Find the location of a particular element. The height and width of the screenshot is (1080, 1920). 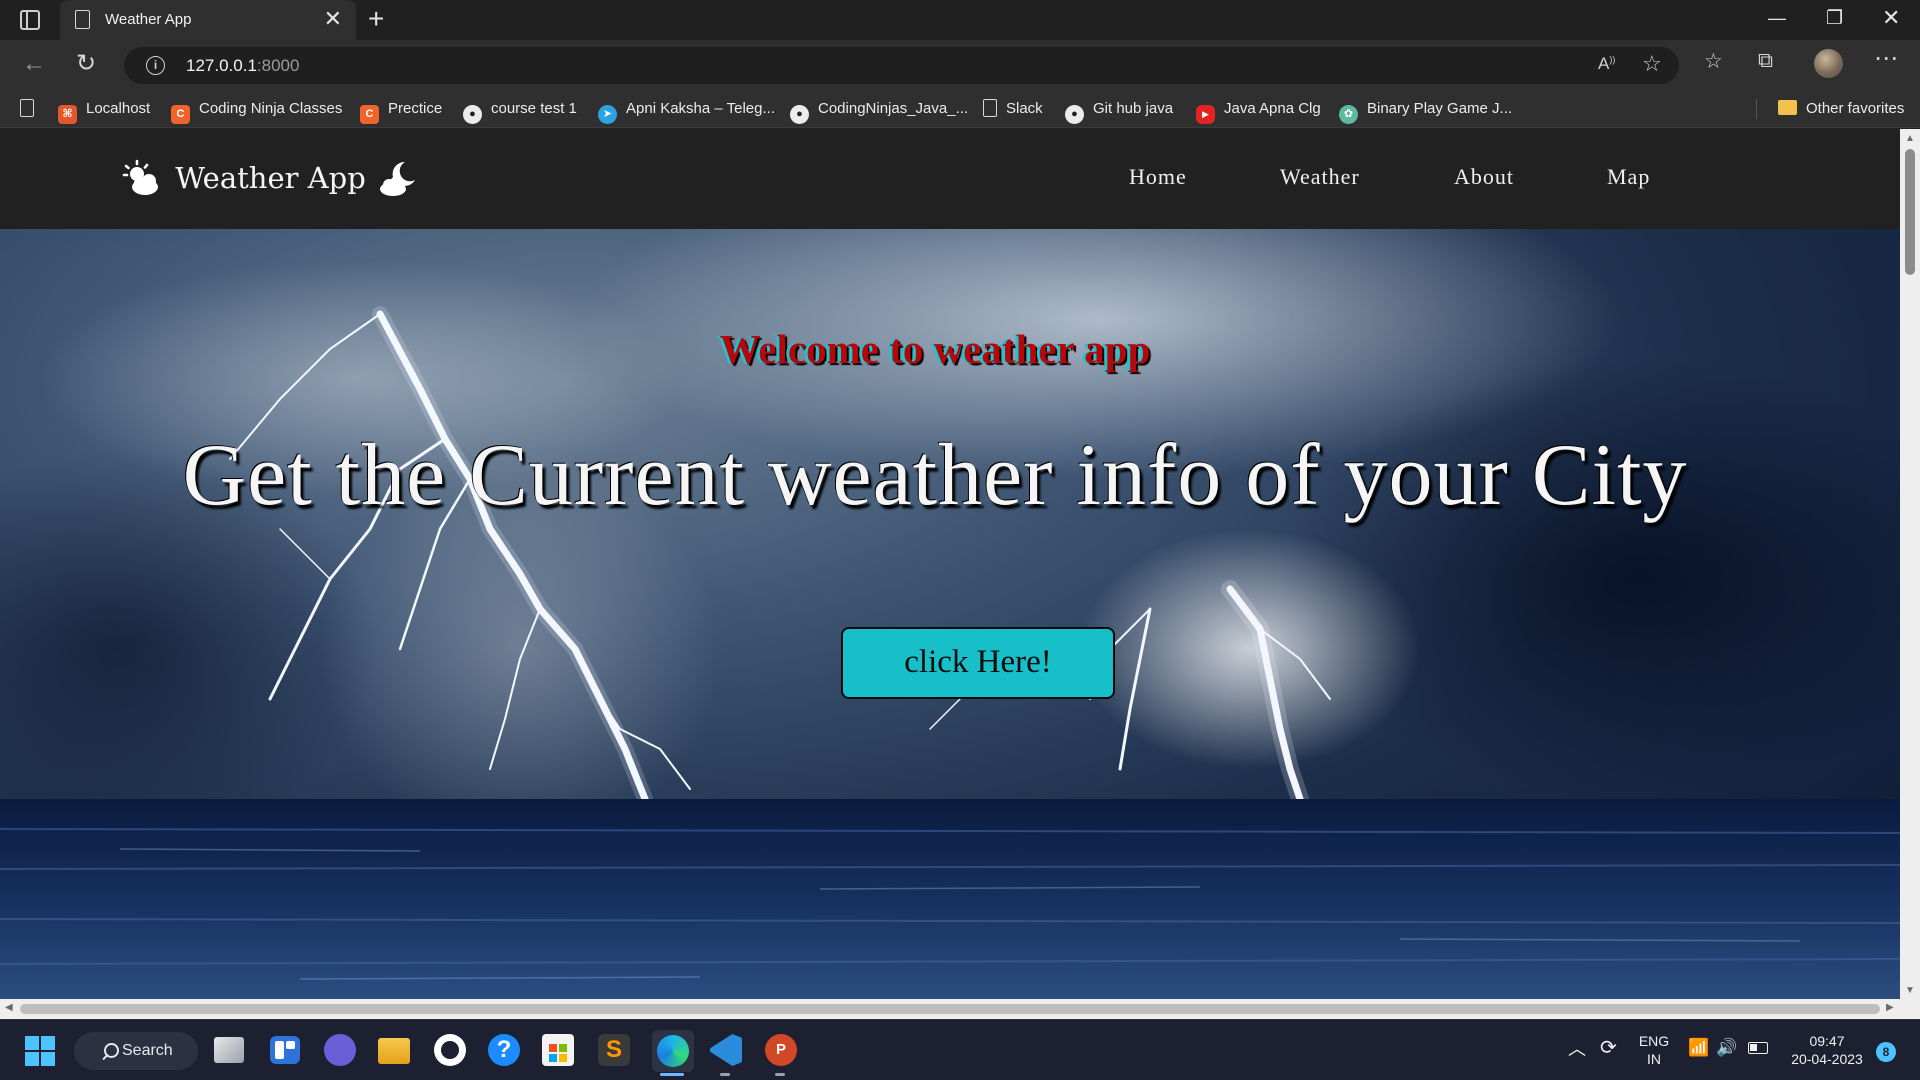

edge-active-slot is located at coordinates (673, 1051).